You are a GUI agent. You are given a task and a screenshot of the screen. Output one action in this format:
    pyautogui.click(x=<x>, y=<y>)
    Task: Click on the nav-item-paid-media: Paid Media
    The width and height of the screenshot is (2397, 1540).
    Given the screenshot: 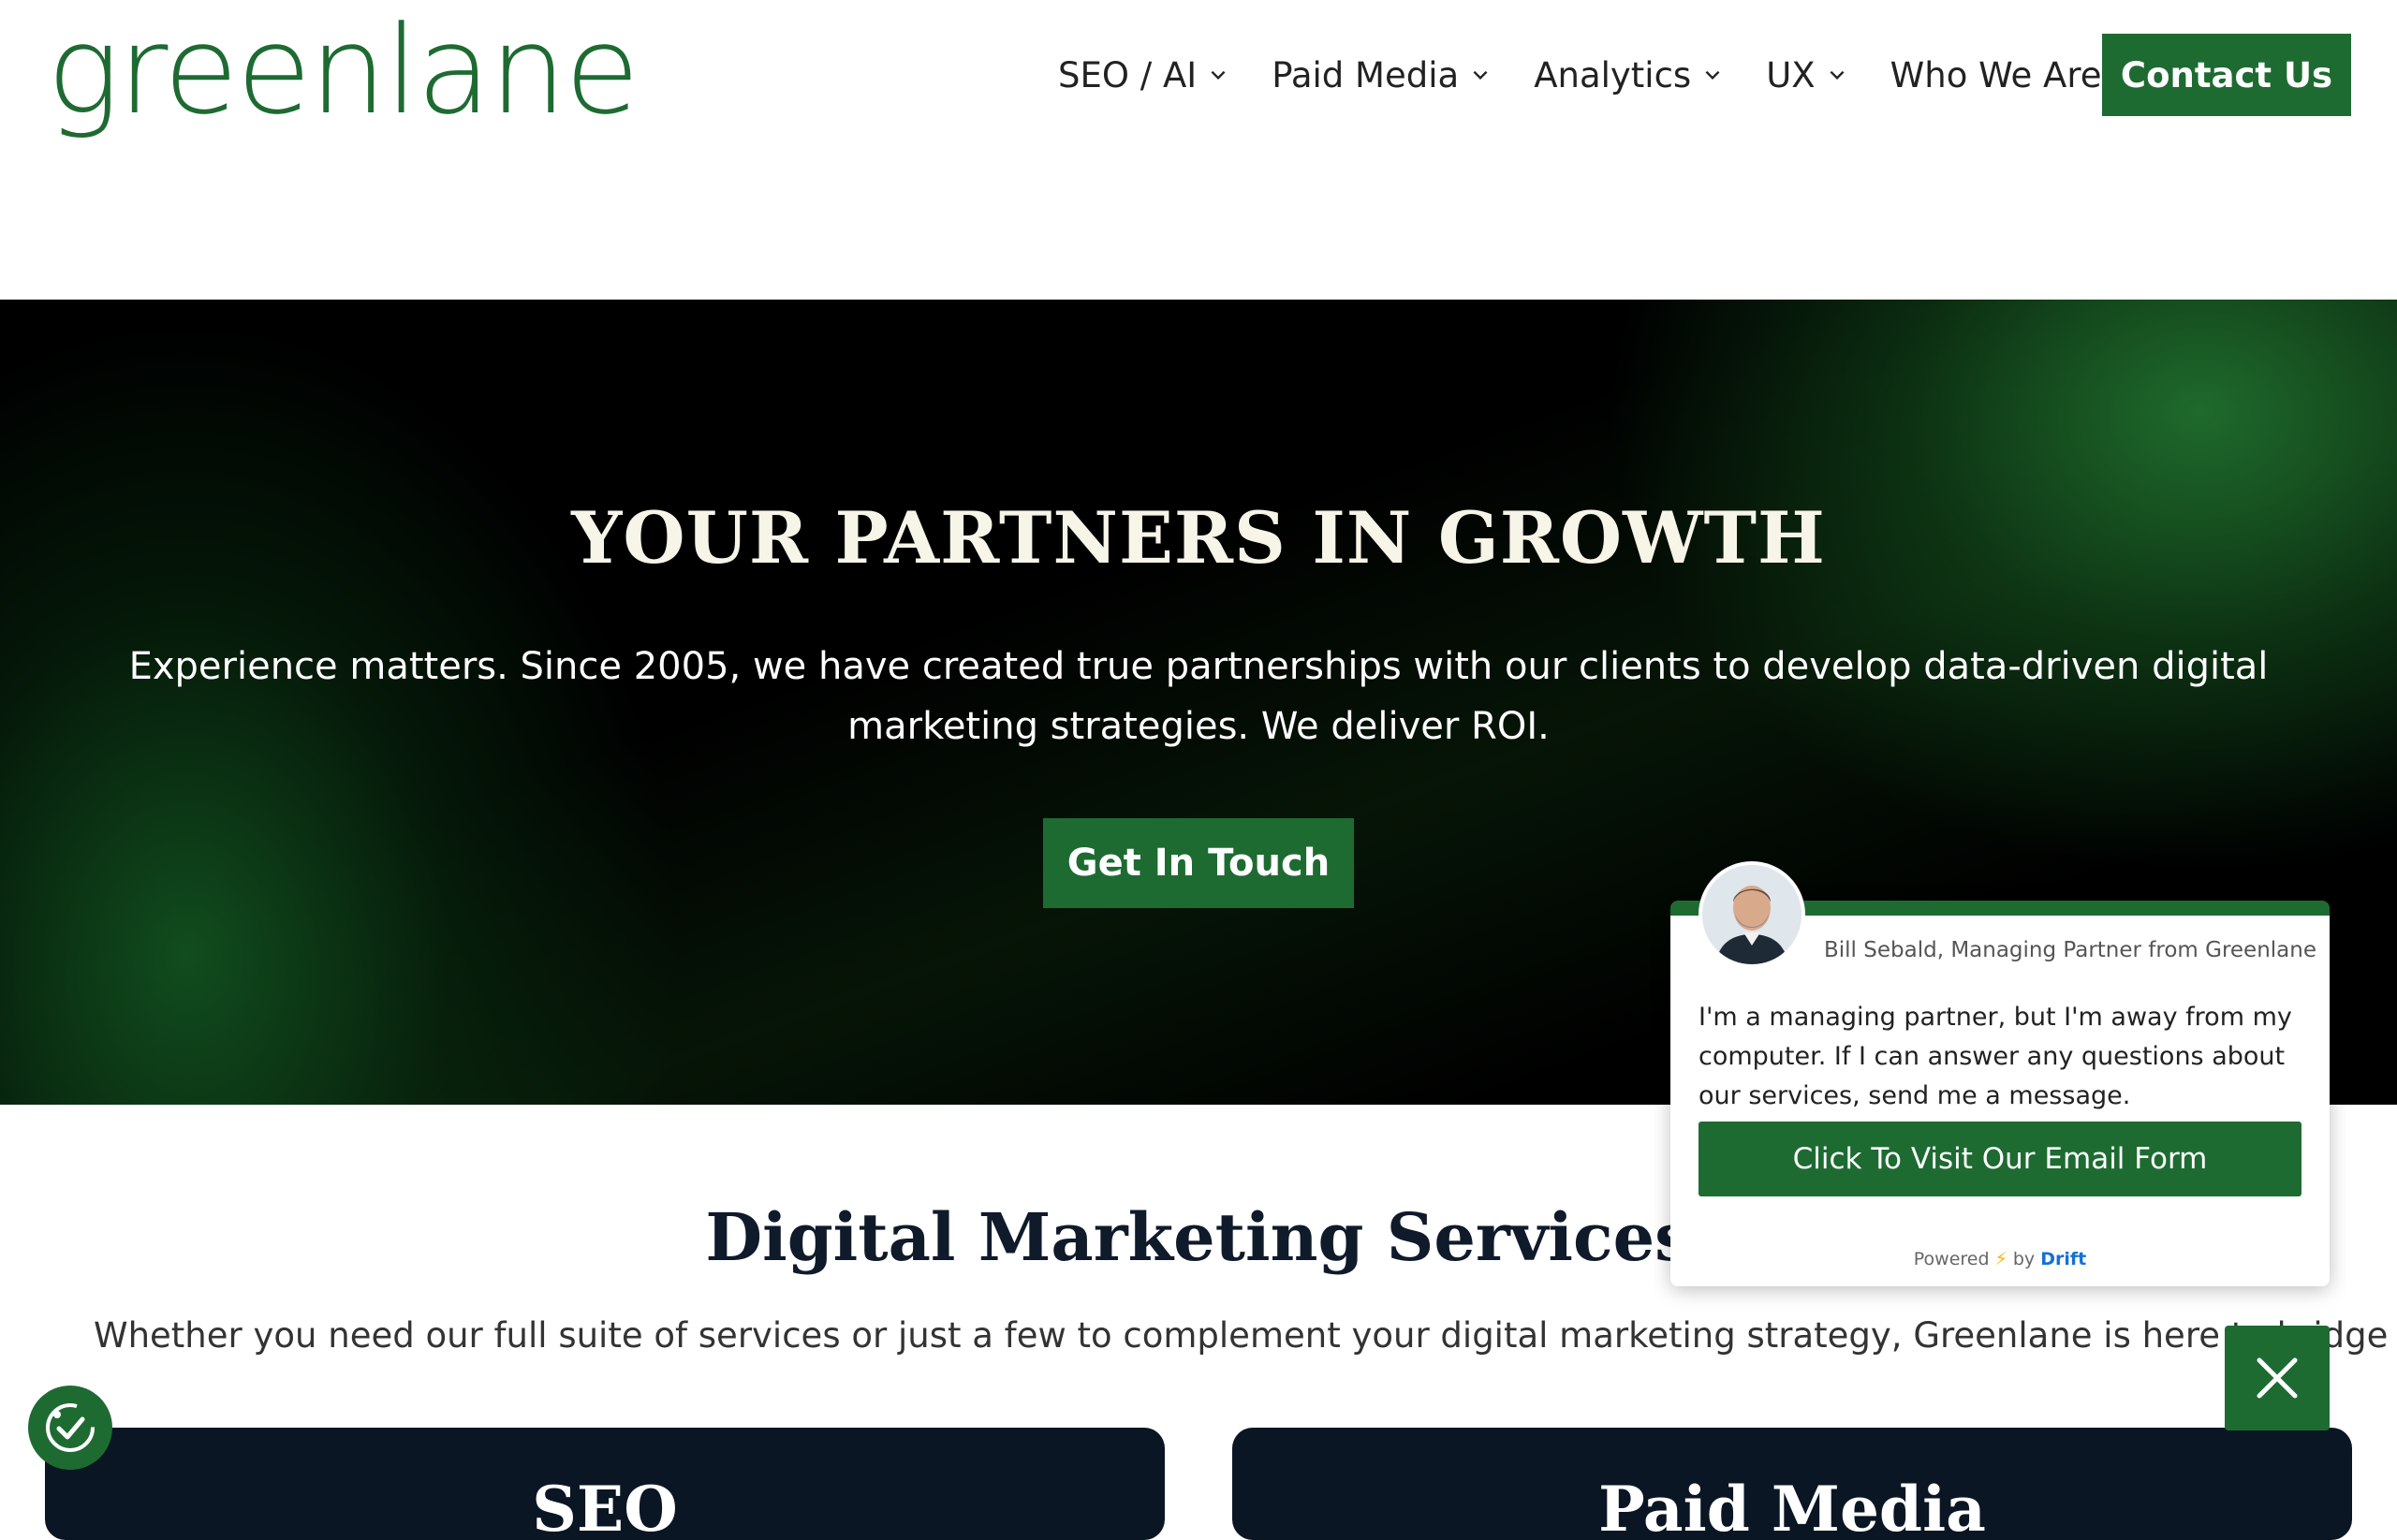 What is the action you would take?
    pyautogui.click(x=1381, y=75)
    